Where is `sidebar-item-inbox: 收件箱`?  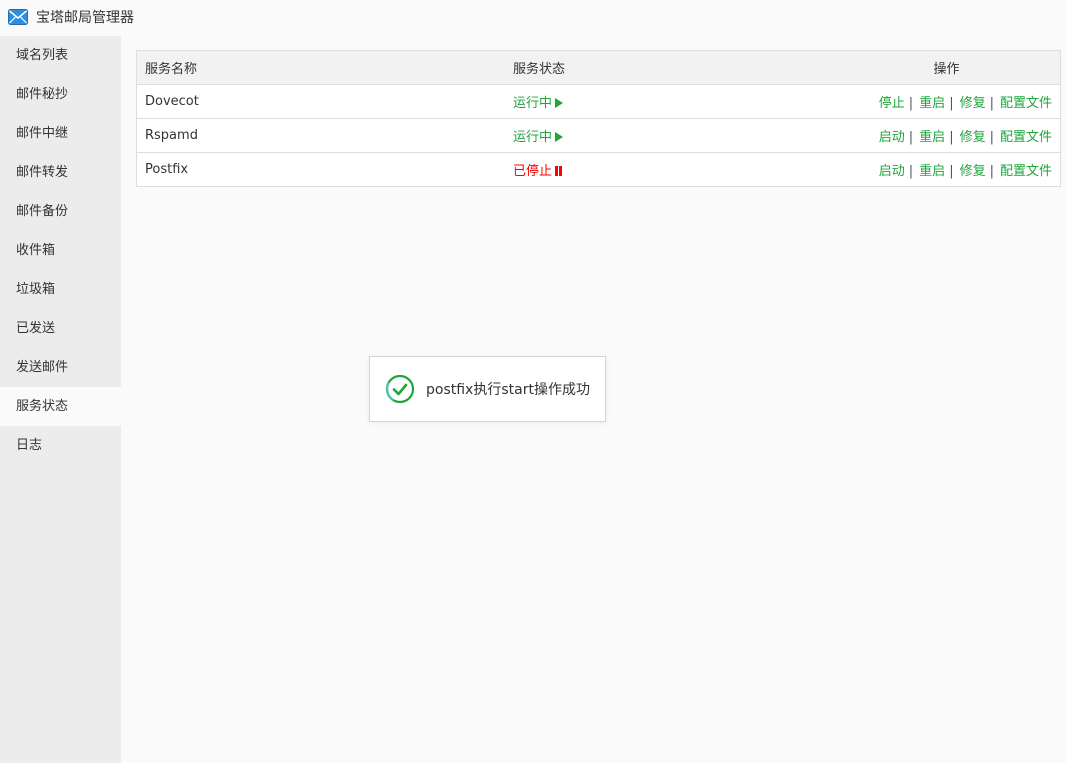 sidebar-item-inbox: 收件箱 is located at coordinates (60, 250).